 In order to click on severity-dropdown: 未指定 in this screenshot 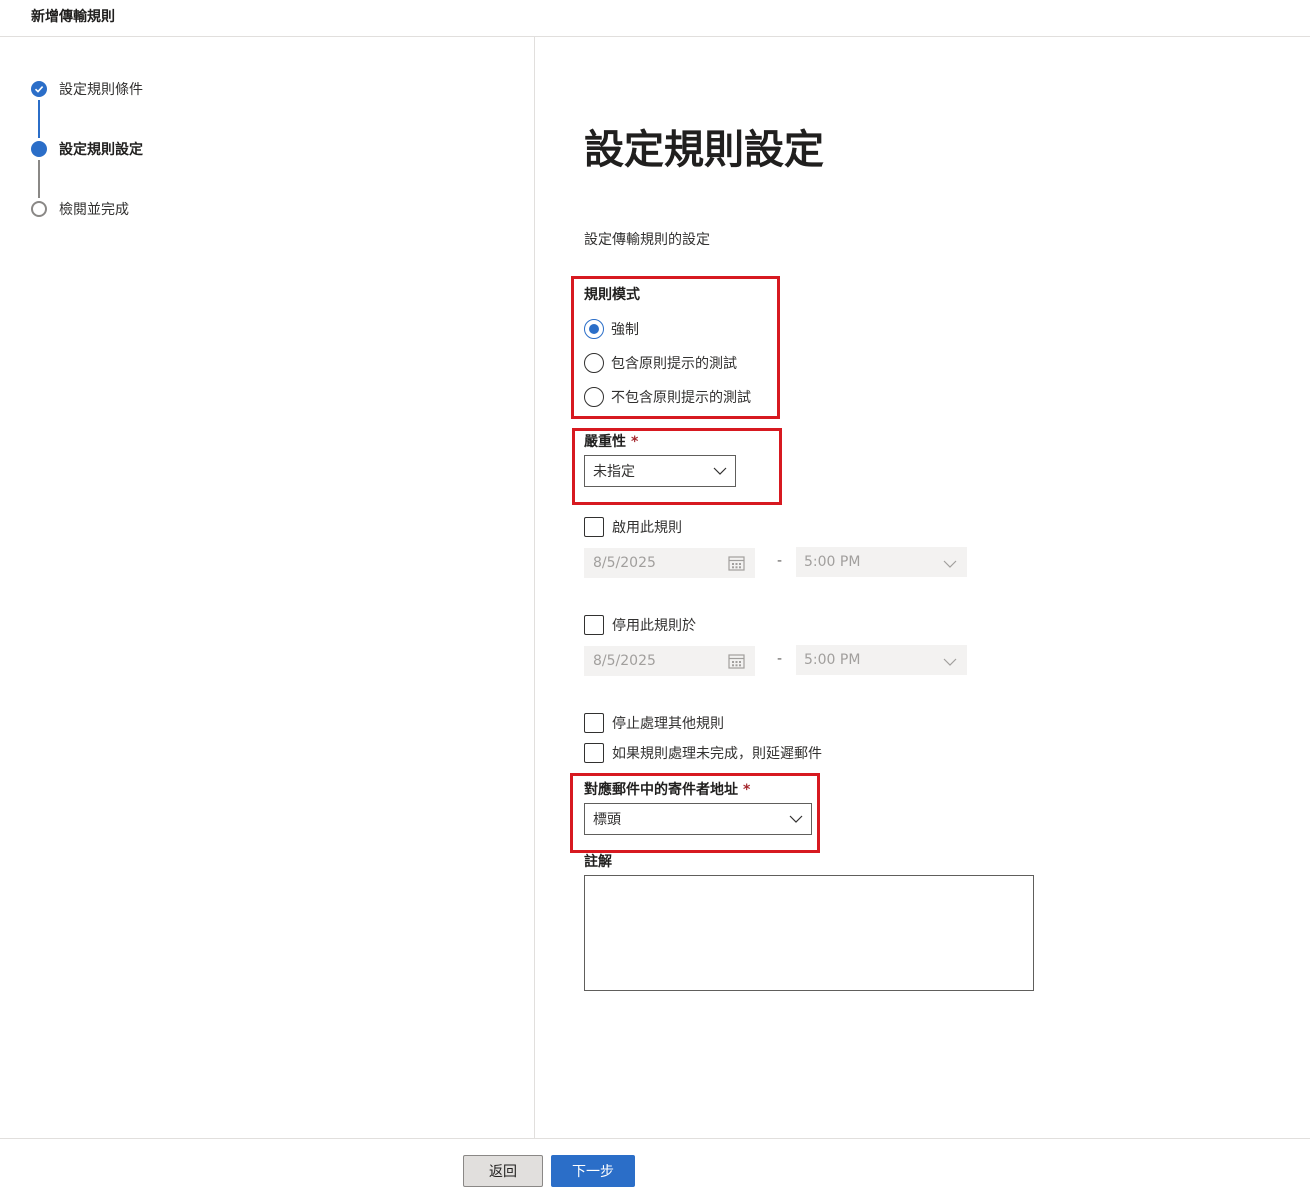, I will do `click(660, 471)`.